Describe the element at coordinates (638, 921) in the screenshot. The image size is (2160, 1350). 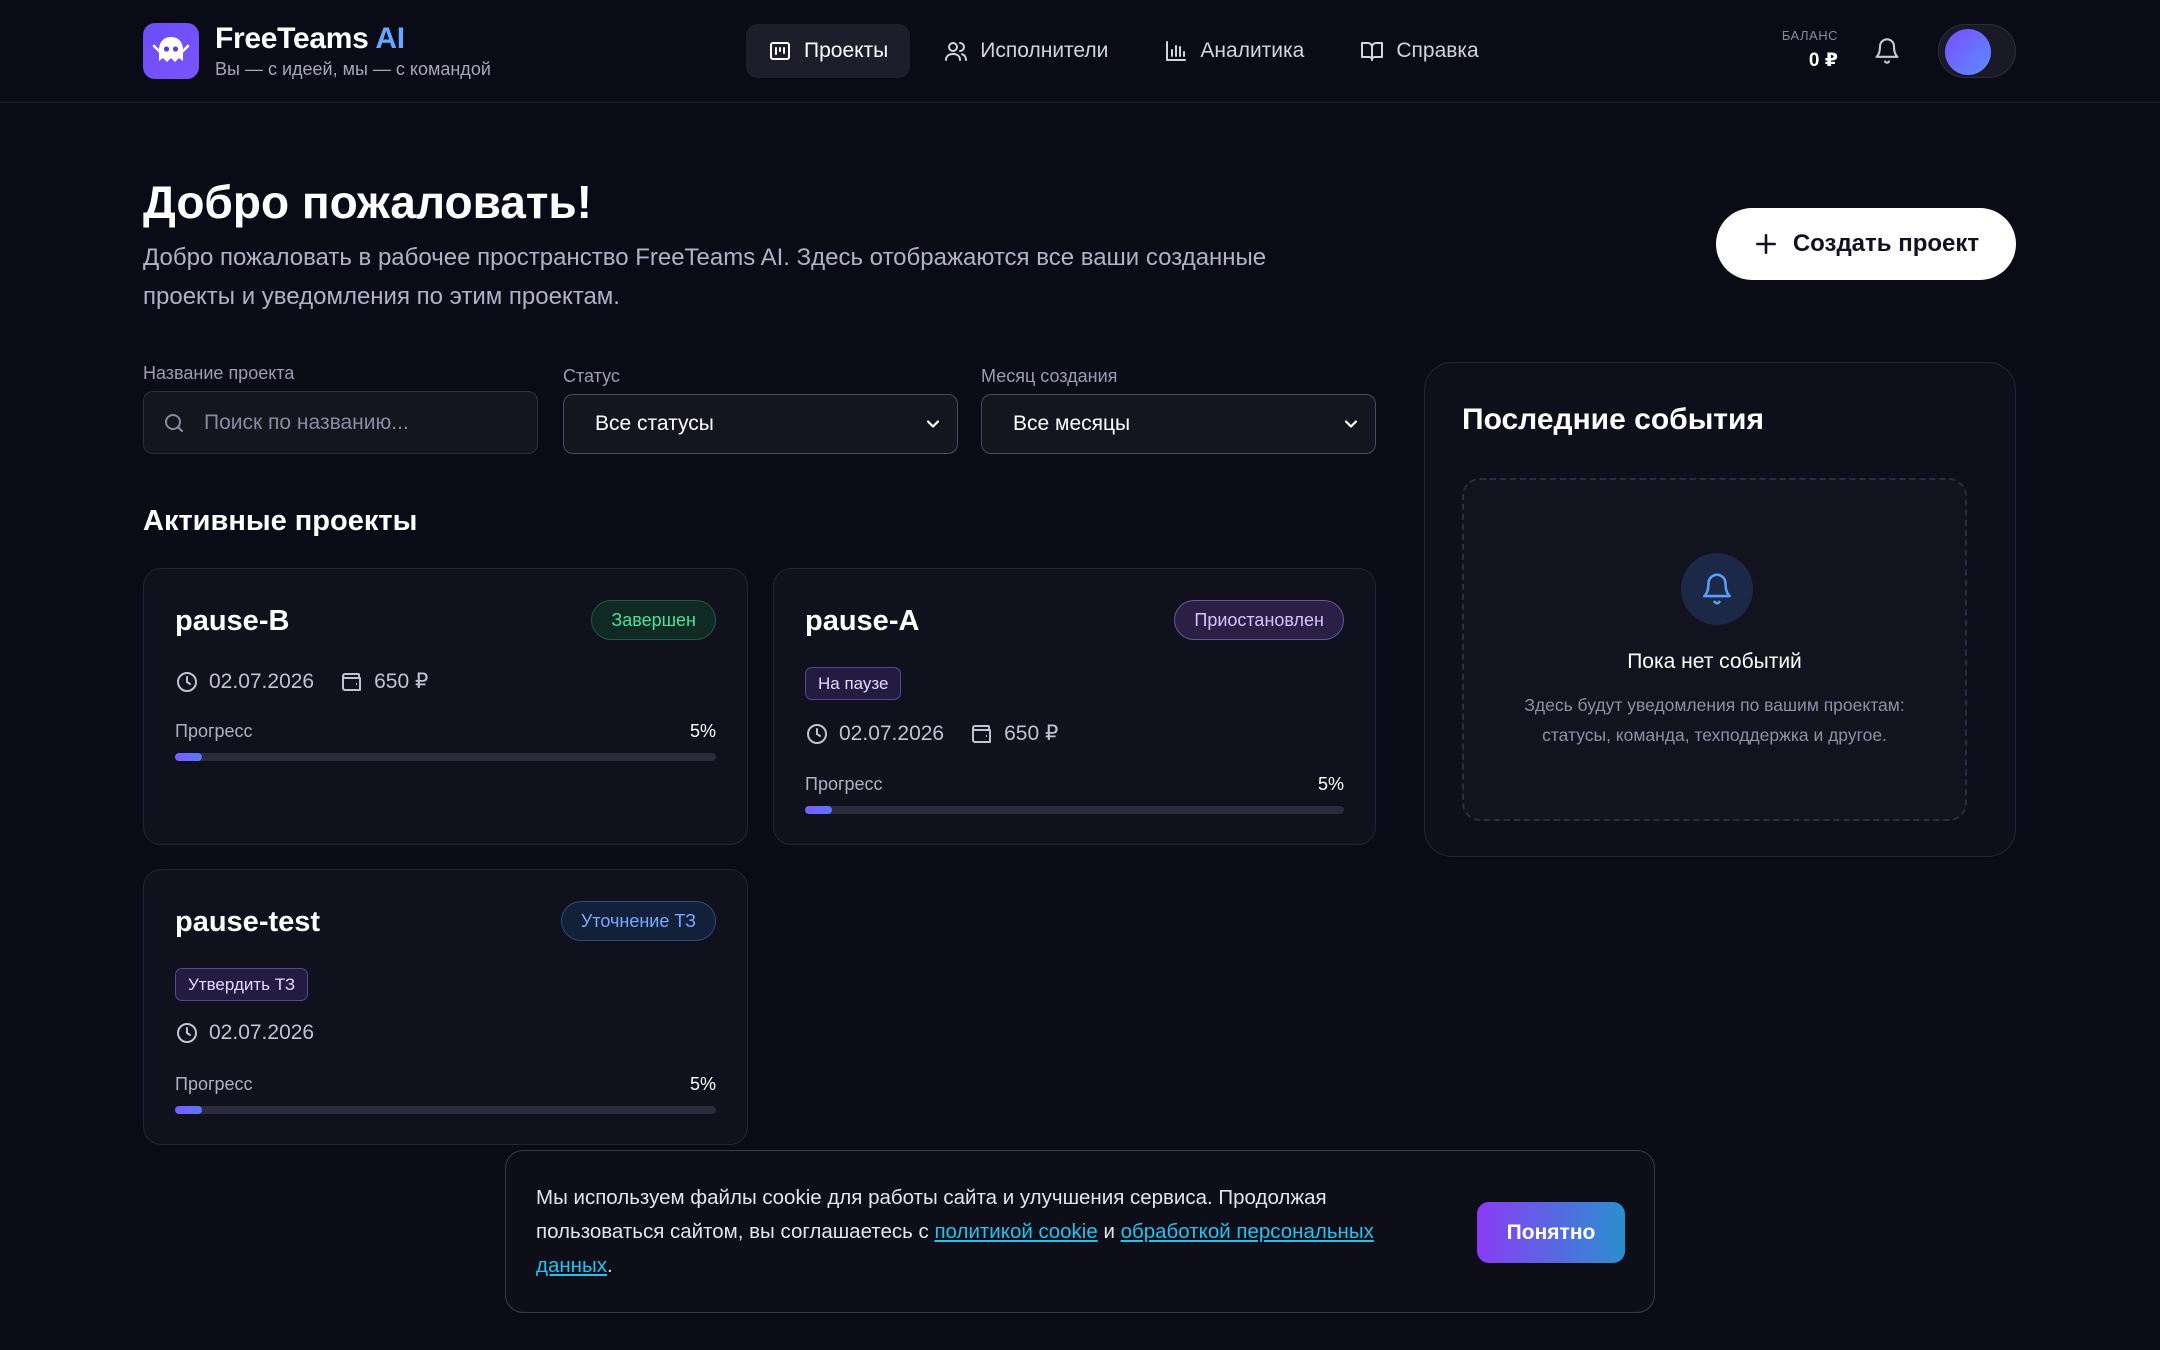
I see `status-badge: Уточнение ТЗ` at that location.